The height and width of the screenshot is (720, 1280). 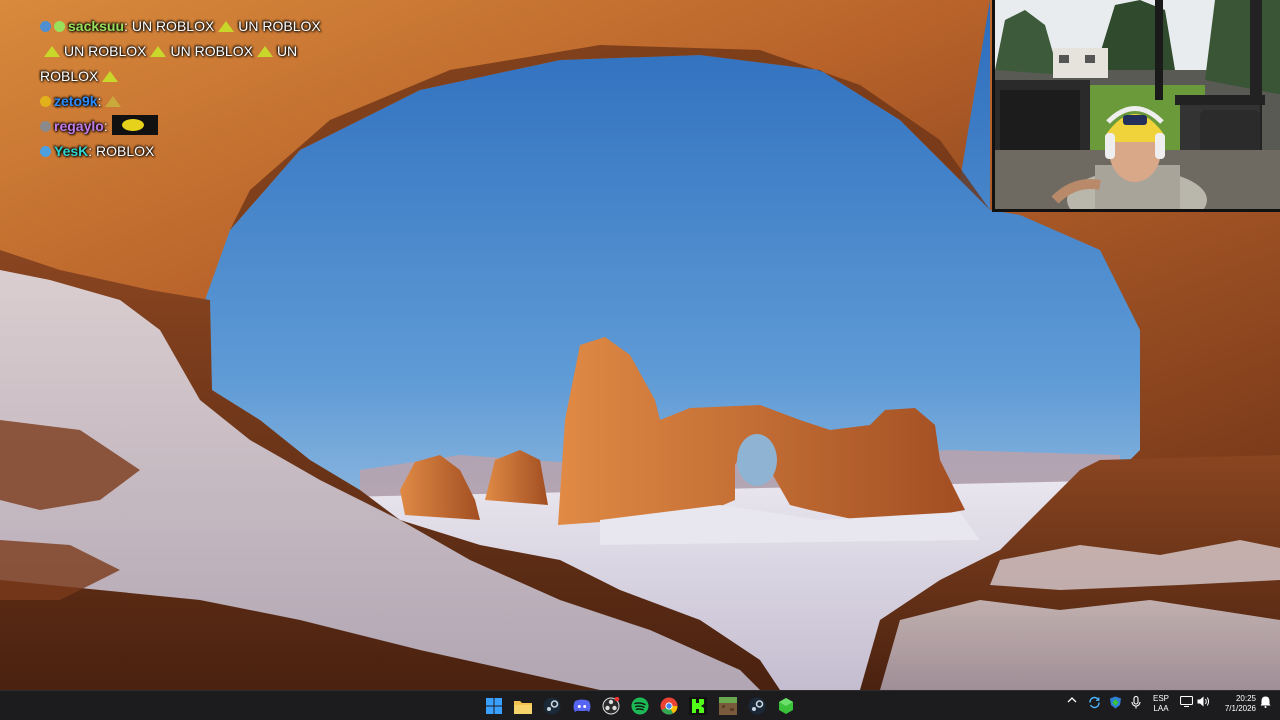 I want to click on chevron-up-icon, so click(x=1072, y=700).